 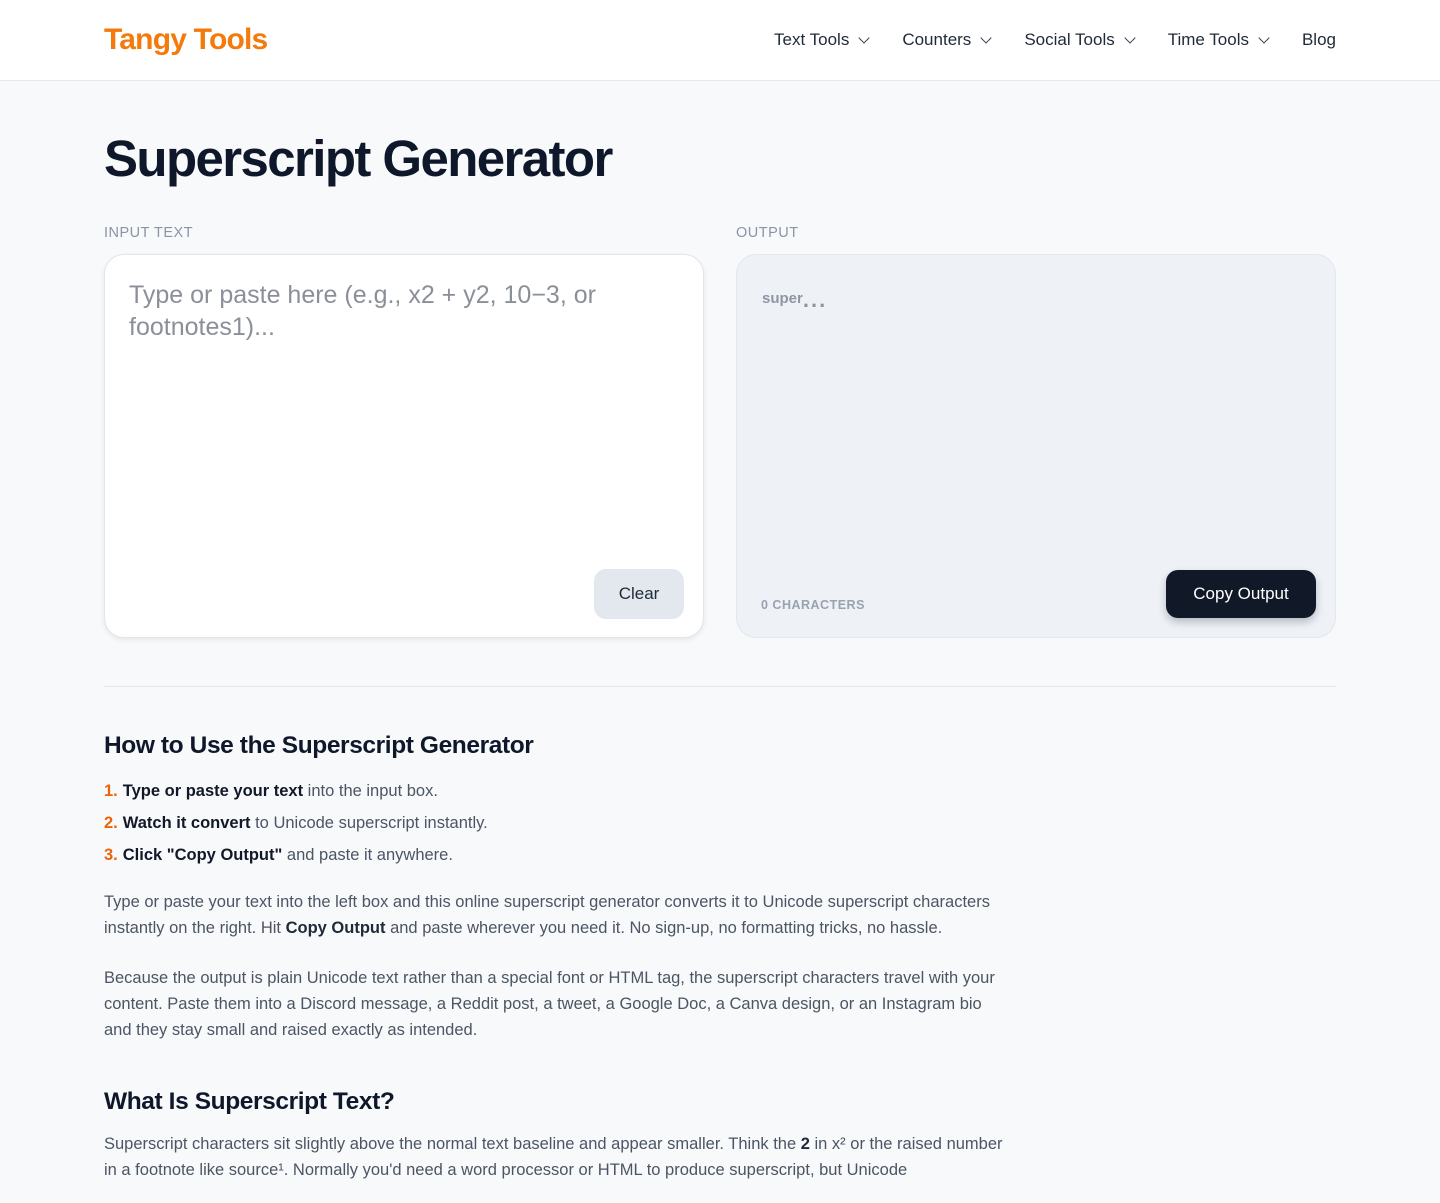 I want to click on output-panel: OUTPUT super... 0 CHARACTERS Copy Output, so click(x=1036, y=431).